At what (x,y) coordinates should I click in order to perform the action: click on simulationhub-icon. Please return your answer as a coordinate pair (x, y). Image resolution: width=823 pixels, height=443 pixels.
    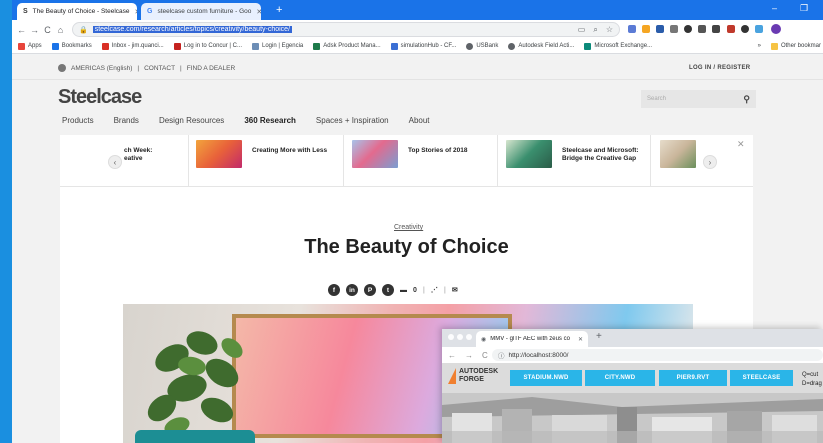
    Looking at the image, I should click on (394, 46).